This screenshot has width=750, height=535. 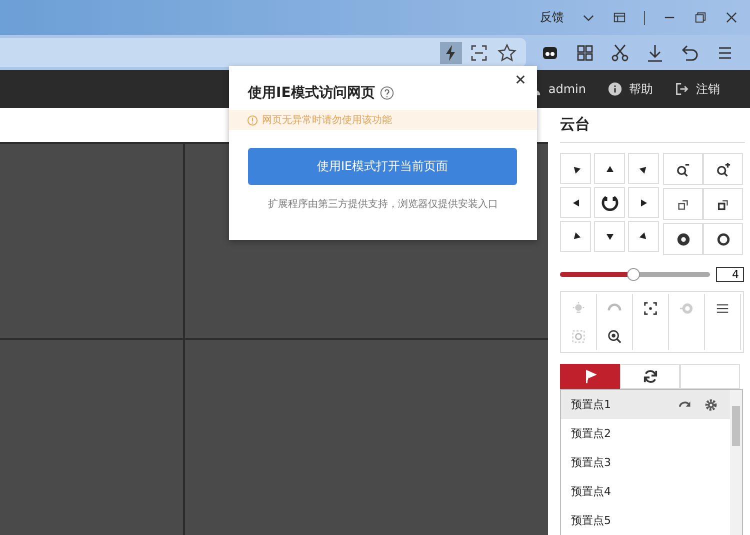 I want to click on preset-name: 预置点5, so click(x=591, y=520).